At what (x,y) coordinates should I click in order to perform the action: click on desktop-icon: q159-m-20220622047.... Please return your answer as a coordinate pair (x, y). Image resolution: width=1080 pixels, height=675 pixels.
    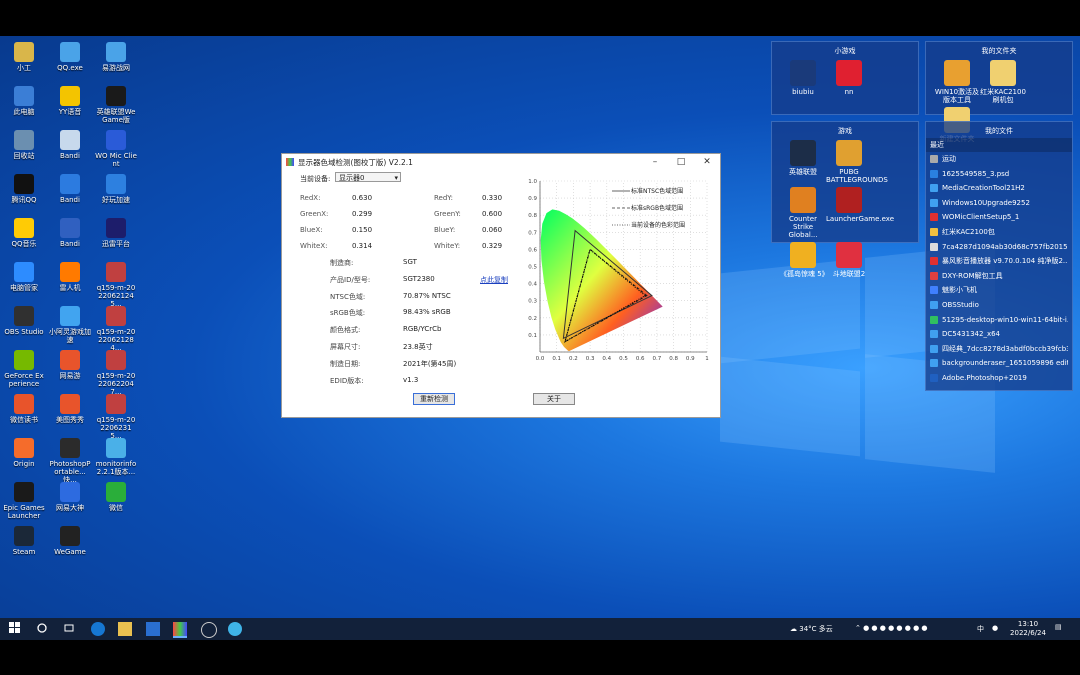
    Looking at the image, I should click on (116, 373).